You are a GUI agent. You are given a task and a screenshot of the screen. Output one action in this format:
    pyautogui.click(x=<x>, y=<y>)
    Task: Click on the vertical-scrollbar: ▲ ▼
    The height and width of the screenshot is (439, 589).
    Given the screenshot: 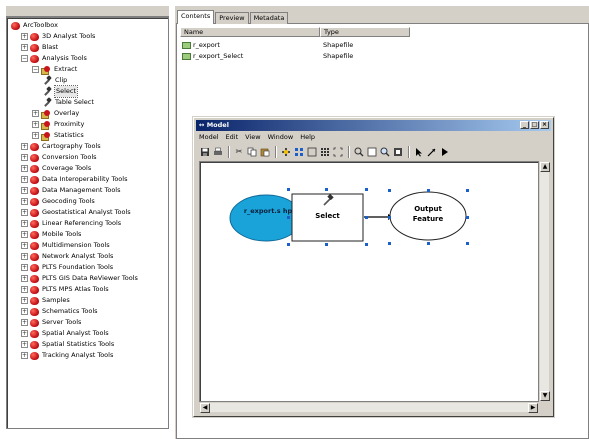 What is the action you would take?
    pyautogui.click(x=544, y=281)
    